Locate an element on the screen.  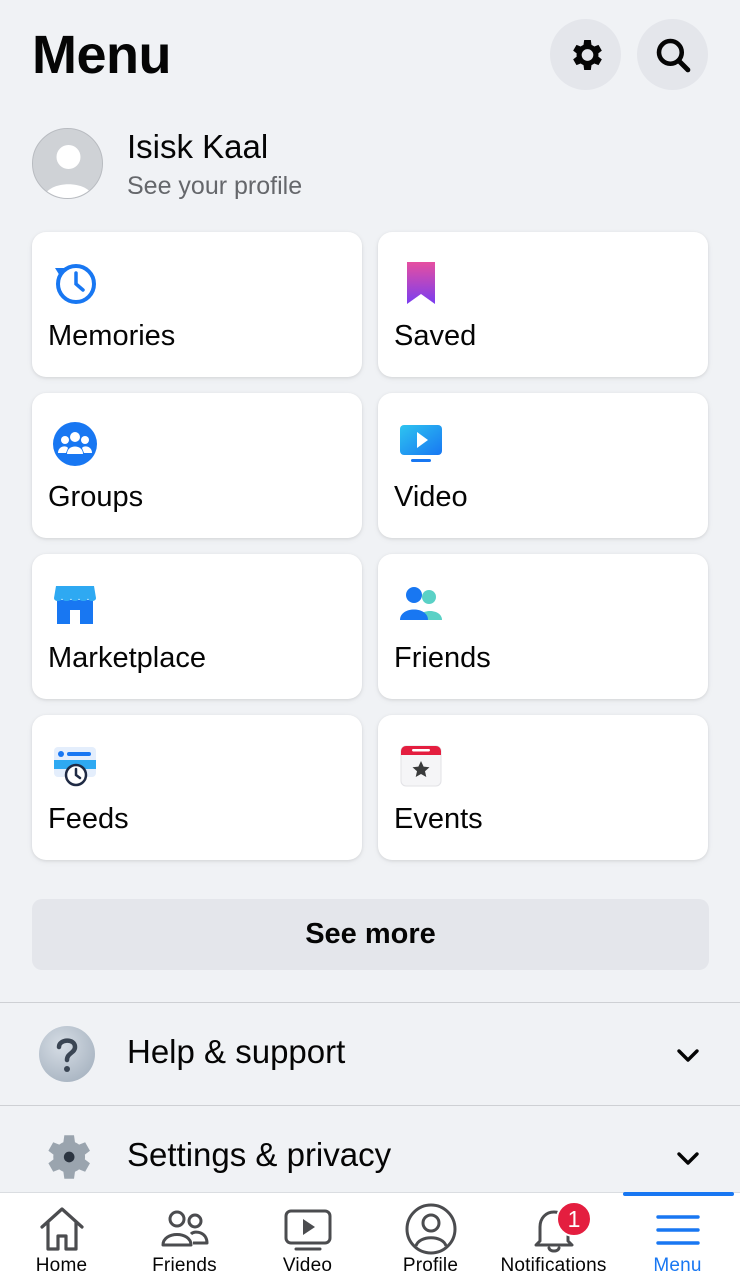
settings-privacy-label: Settings & privacy is located at coordinates (259, 1154).